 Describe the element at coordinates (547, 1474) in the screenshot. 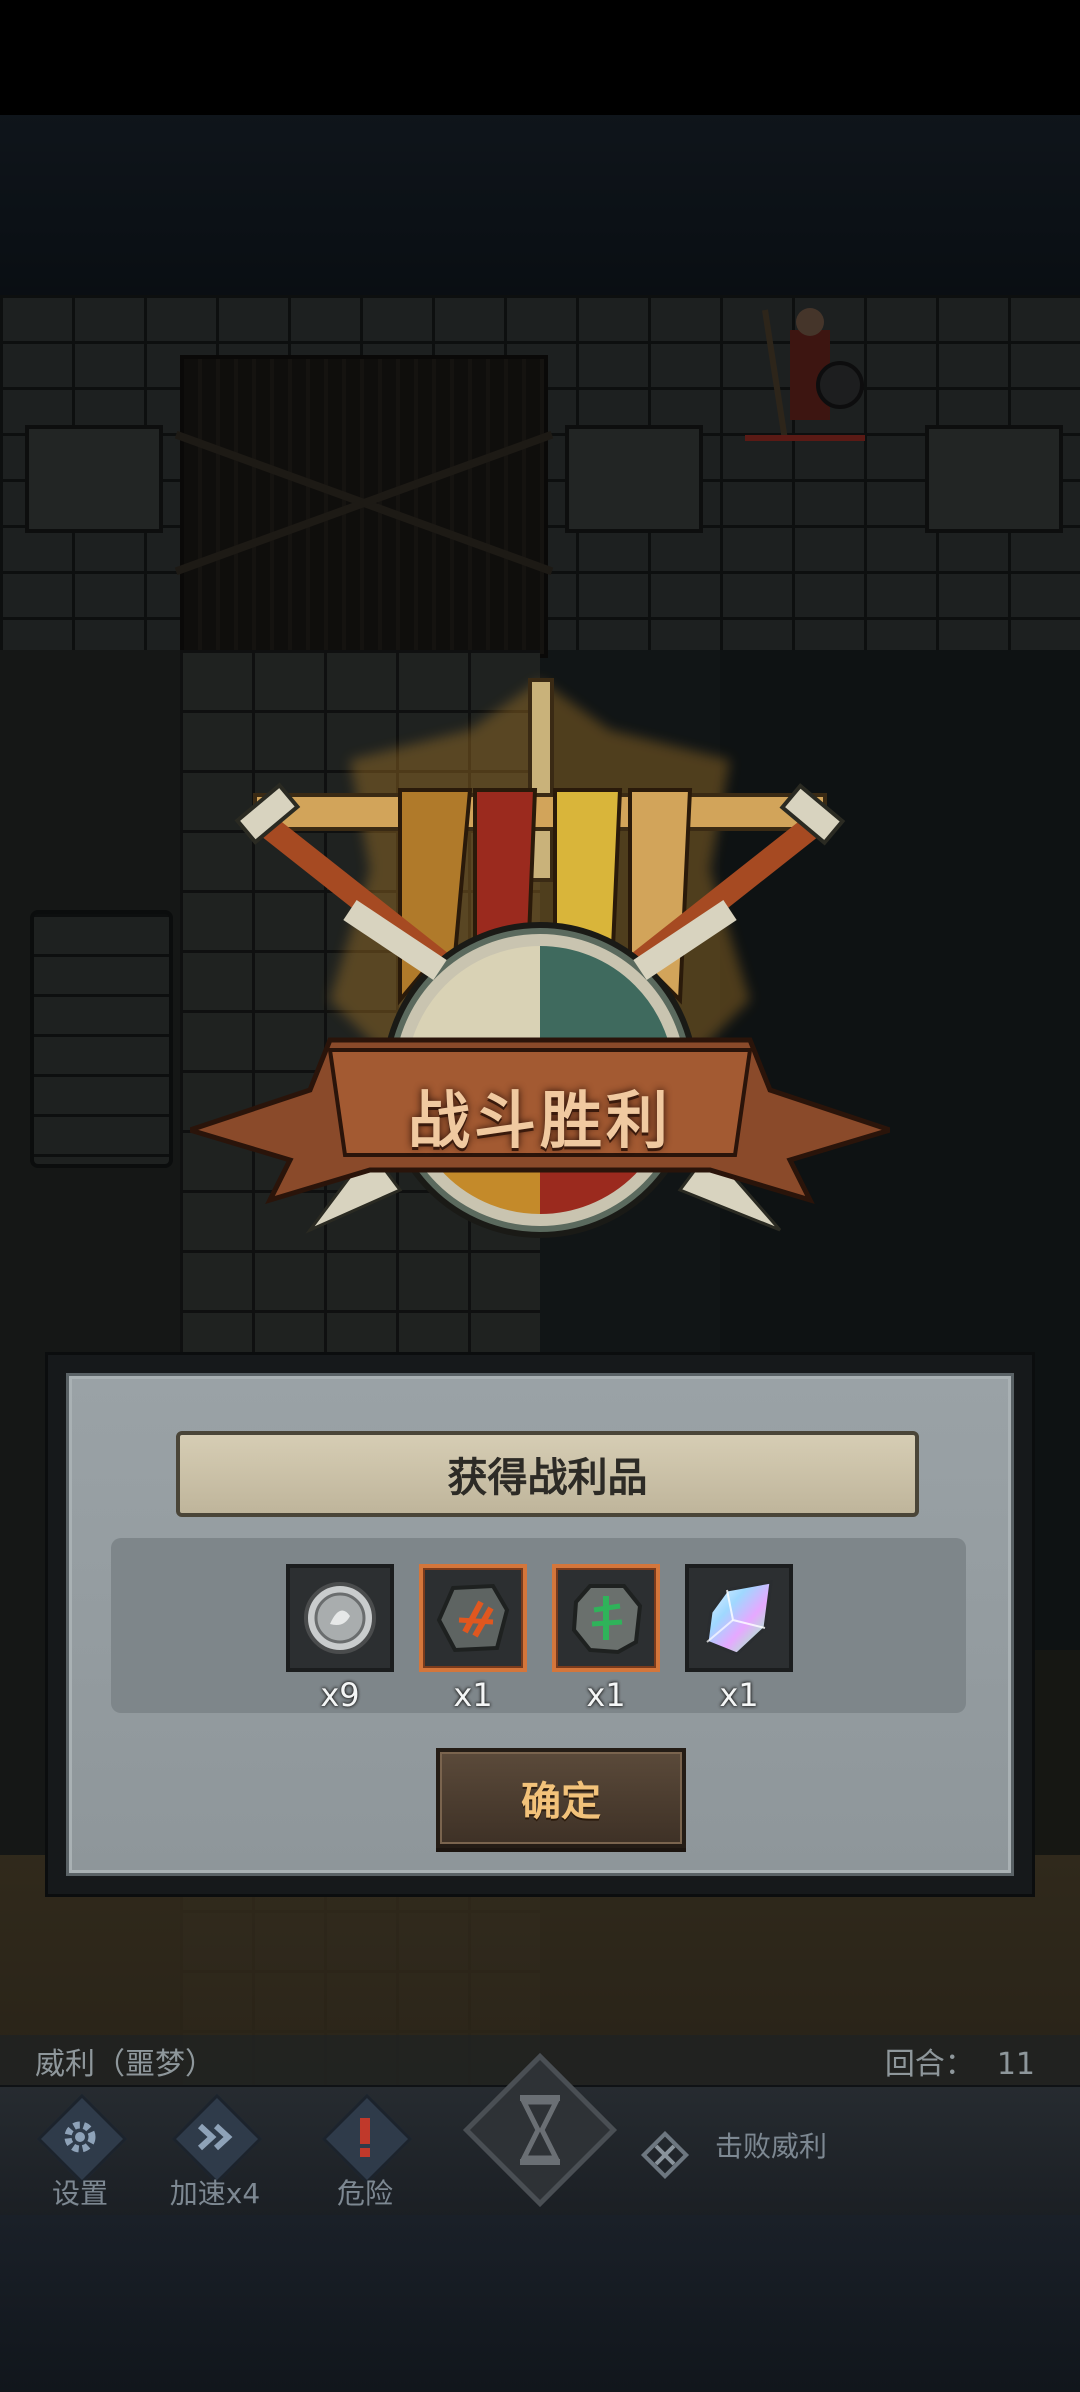

I see `loot-header: 获得战利品` at that location.